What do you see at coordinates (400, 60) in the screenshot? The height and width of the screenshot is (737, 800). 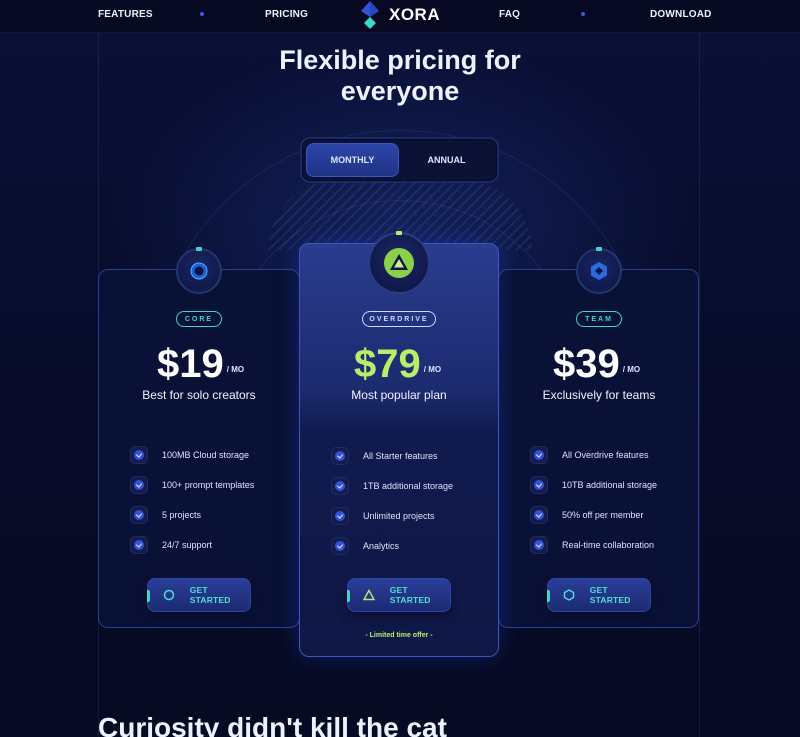 I see `pricing-heading-line1: Flexible pricing for` at bounding box center [400, 60].